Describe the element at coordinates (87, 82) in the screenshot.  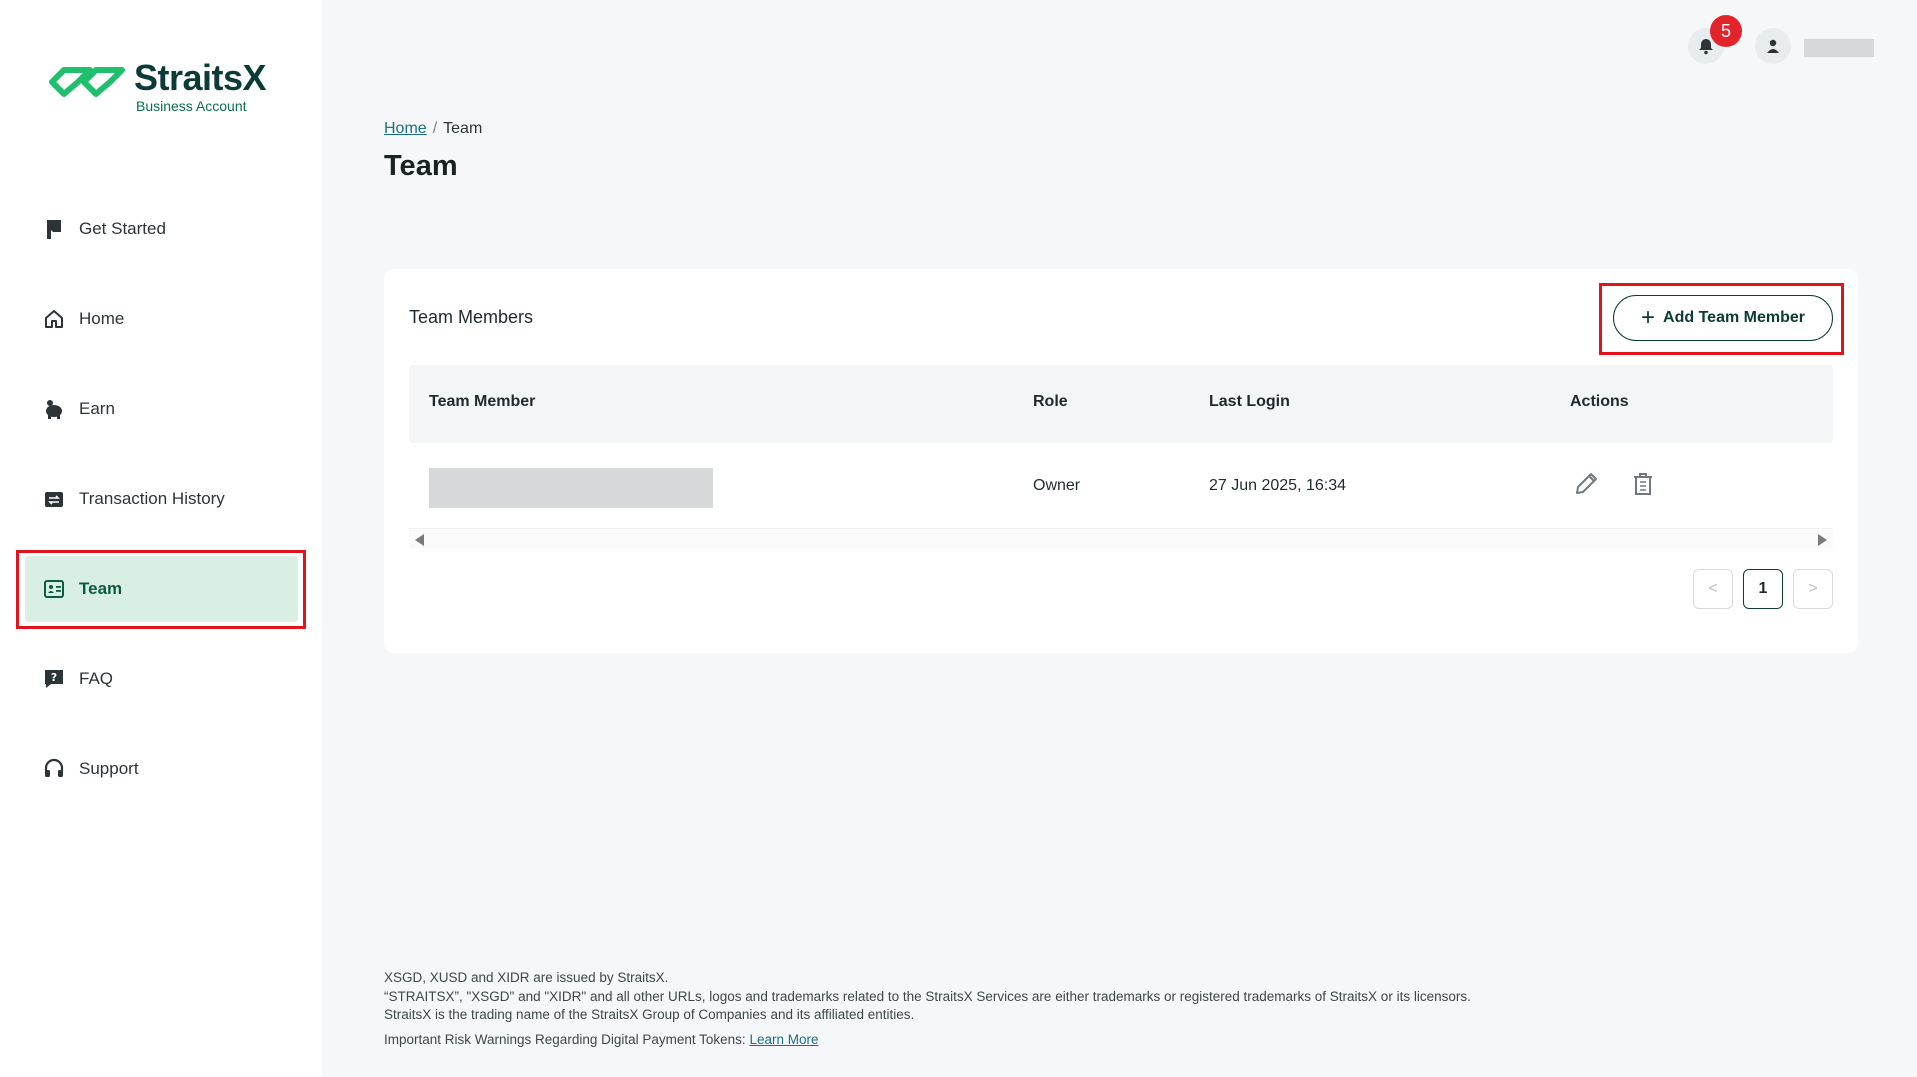
I see `logo-mark-icon` at that location.